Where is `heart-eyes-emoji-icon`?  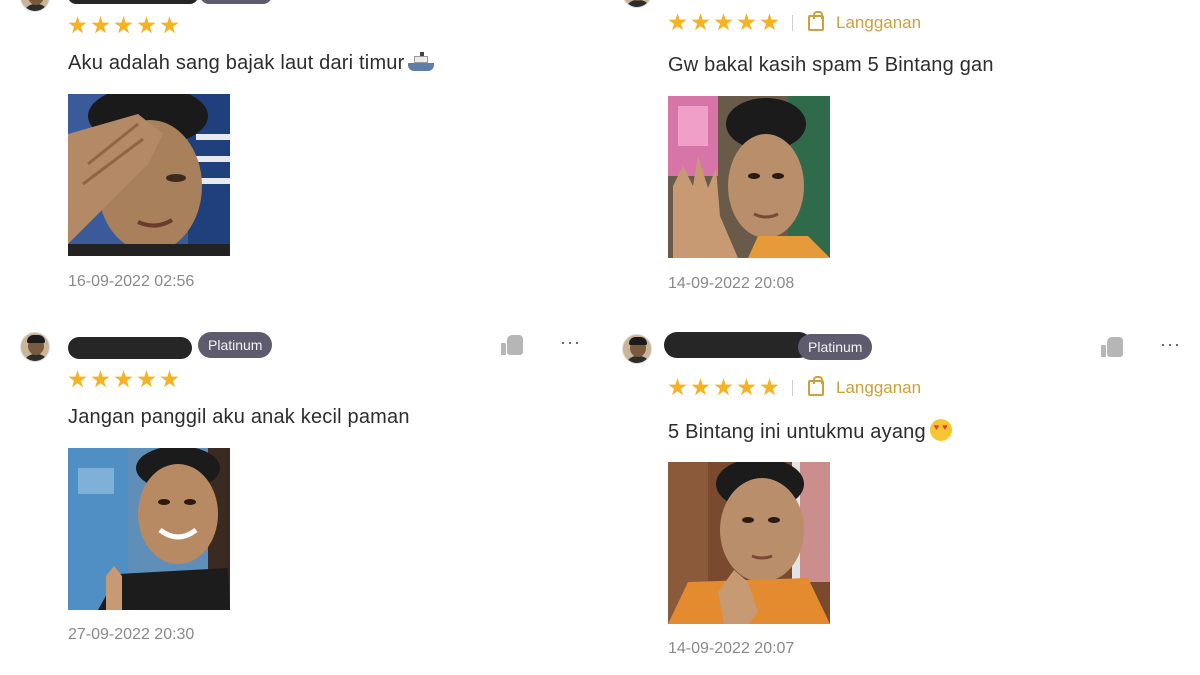
heart-eyes-emoji-icon is located at coordinates (940, 430).